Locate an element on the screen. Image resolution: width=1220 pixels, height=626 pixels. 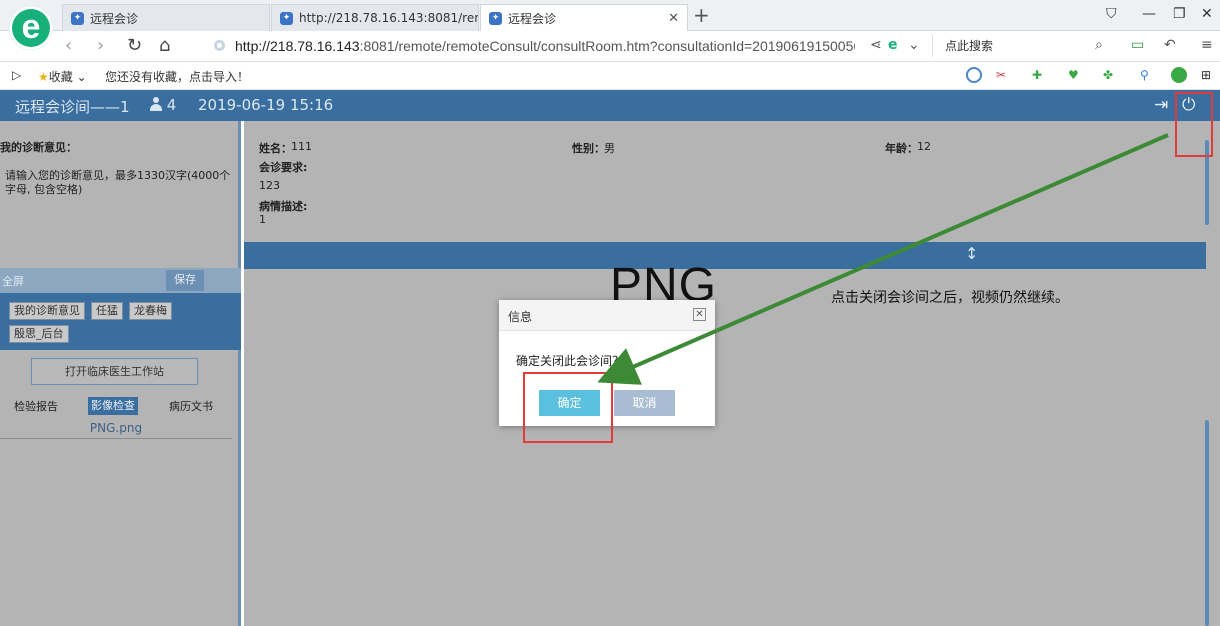
name-value: 111 is located at coordinates (301, 146).